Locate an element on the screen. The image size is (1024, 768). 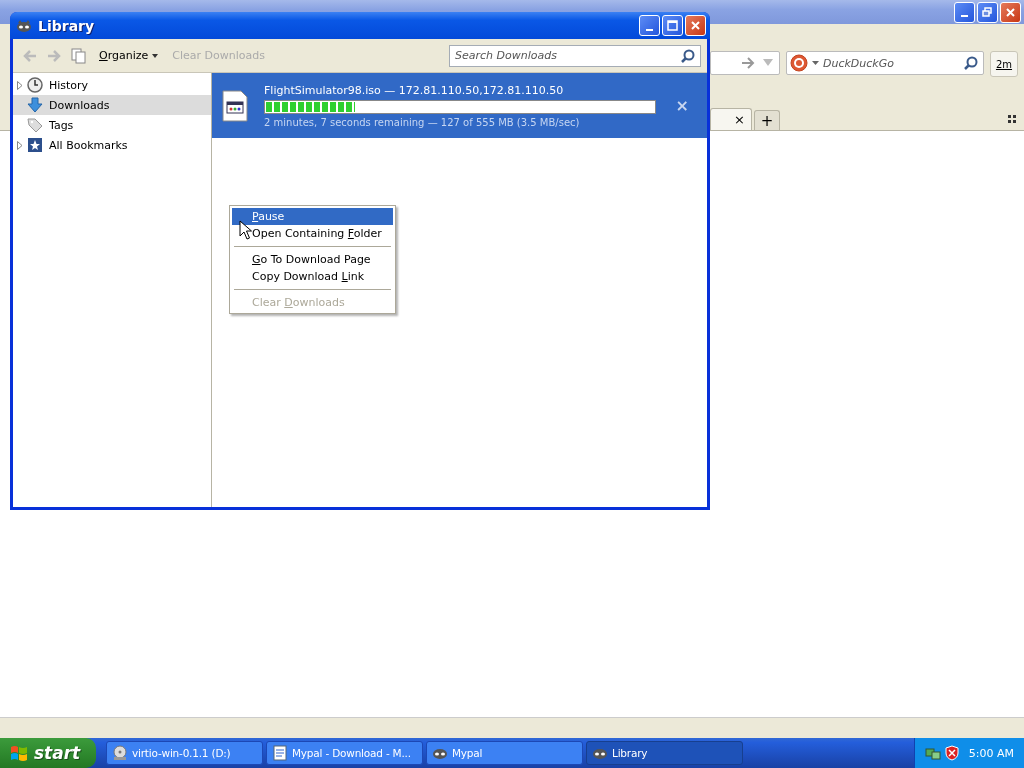
download-arrow-icon is located at coordinates (35, 105).